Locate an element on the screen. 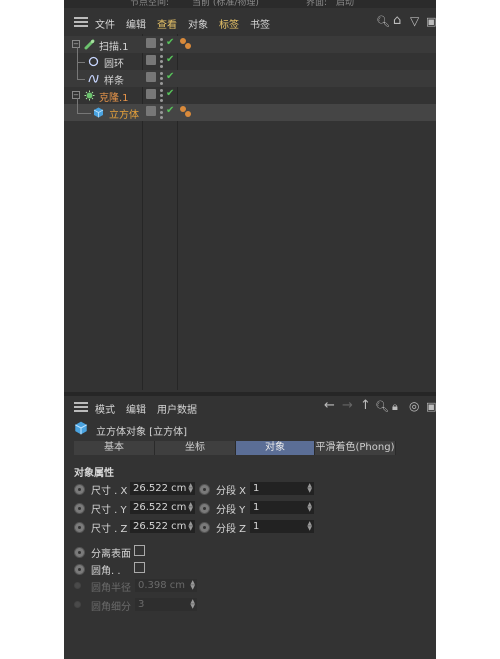  menu-object: 对象 is located at coordinates (198, 23).